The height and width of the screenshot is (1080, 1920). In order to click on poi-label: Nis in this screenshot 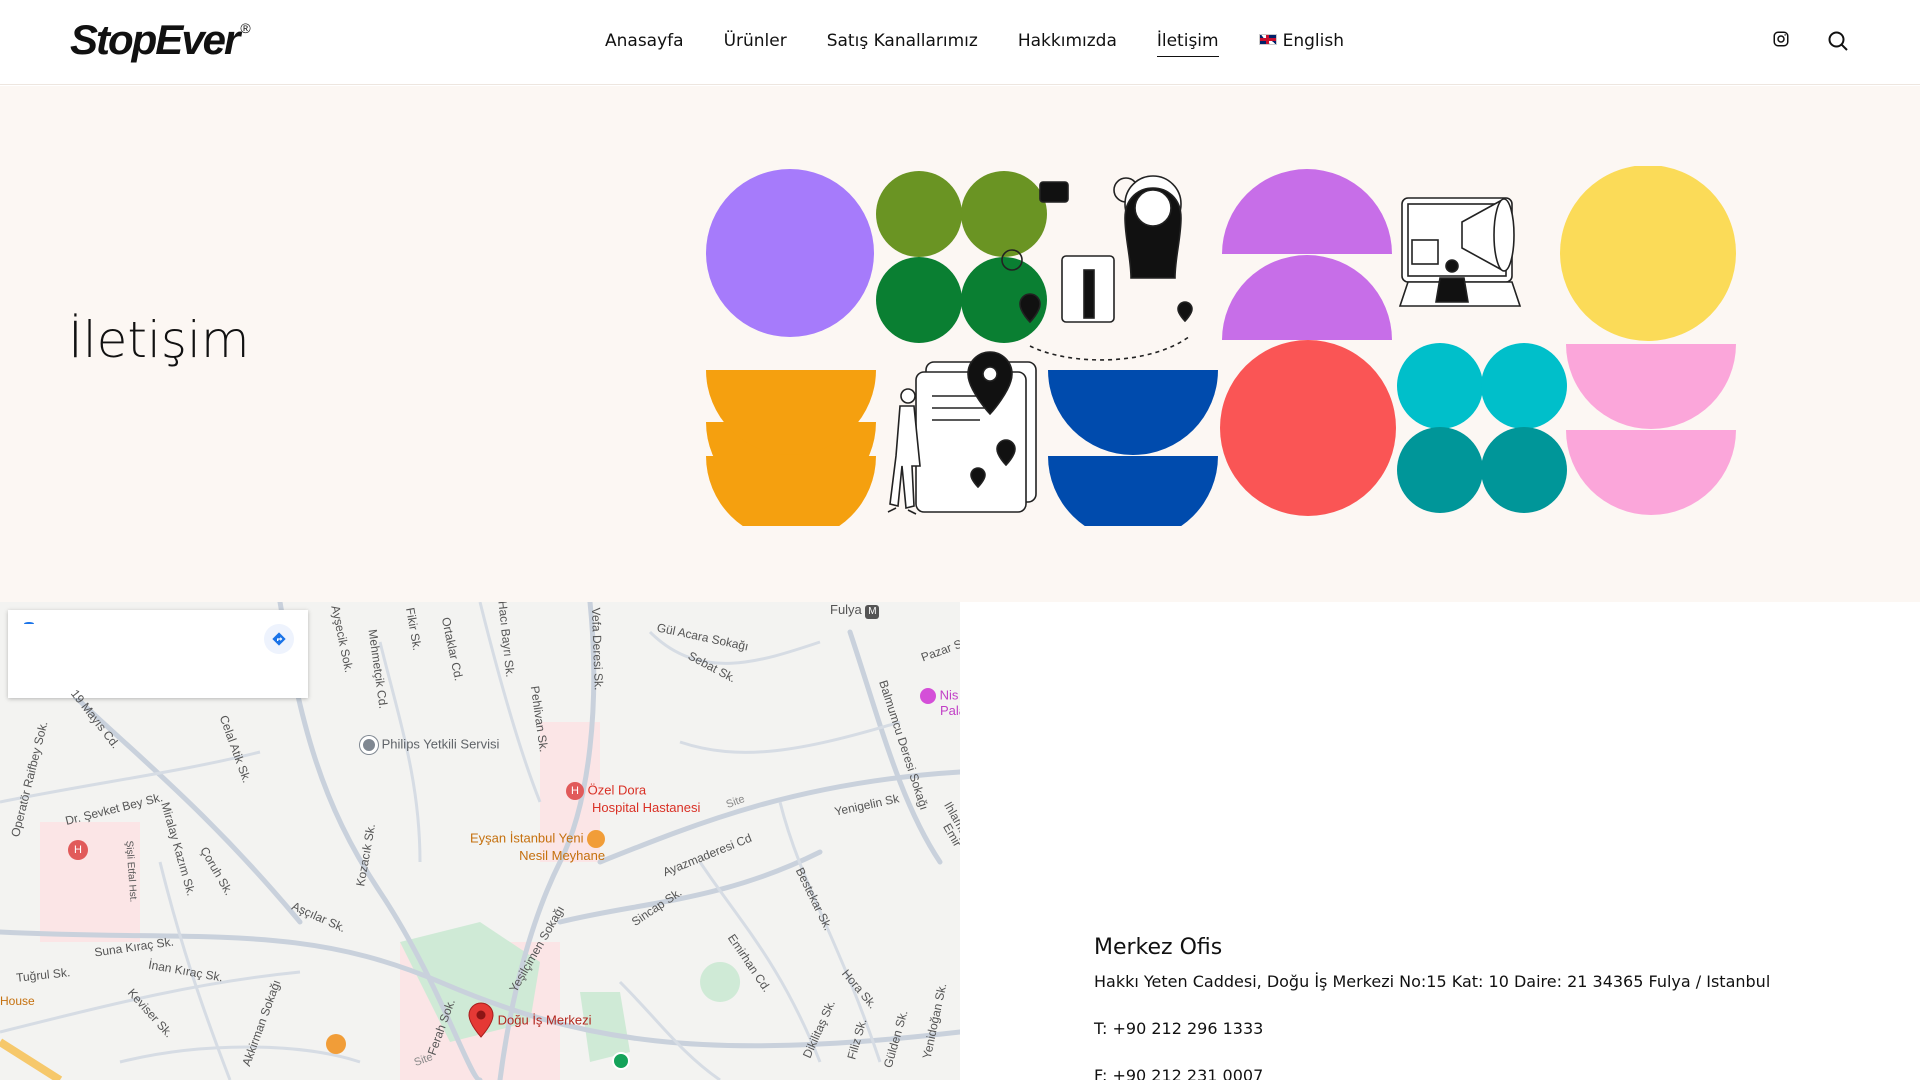, I will do `click(949, 695)`.